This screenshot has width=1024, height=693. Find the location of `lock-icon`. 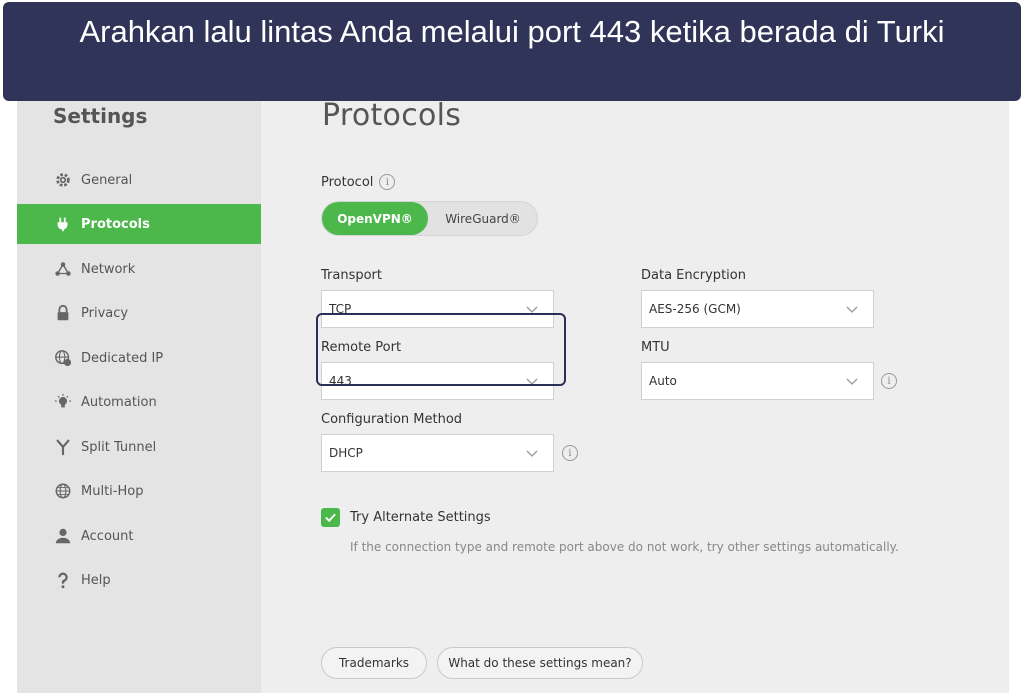

lock-icon is located at coordinates (63, 313).